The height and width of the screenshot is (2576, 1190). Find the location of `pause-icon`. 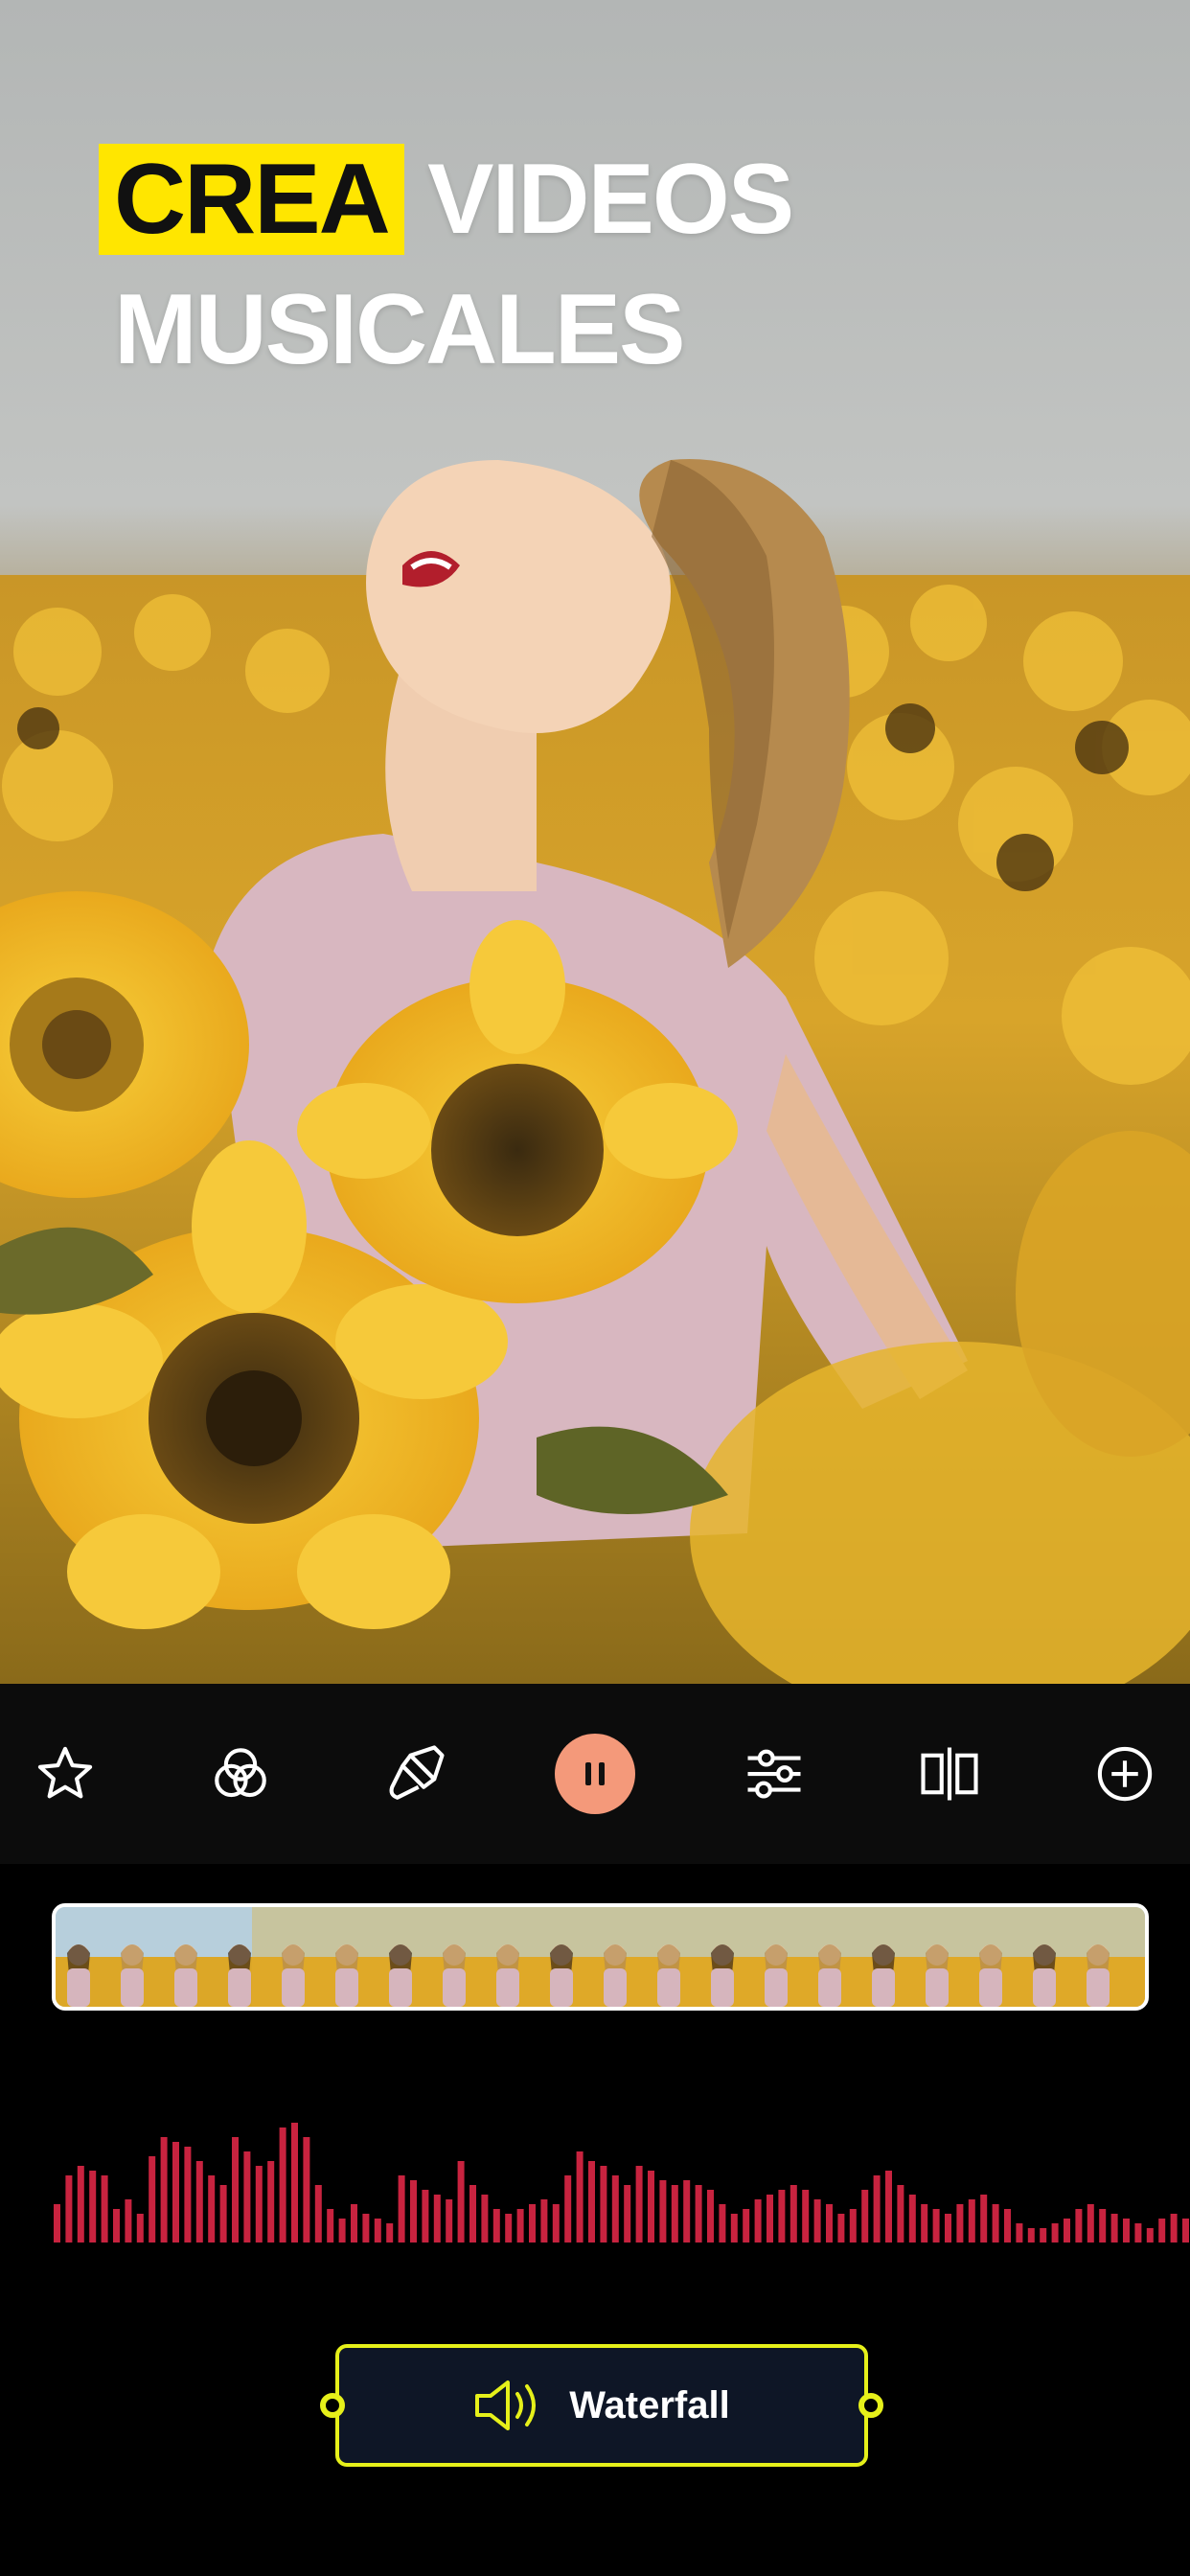

pause-icon is located at coordinates (595, 1773).